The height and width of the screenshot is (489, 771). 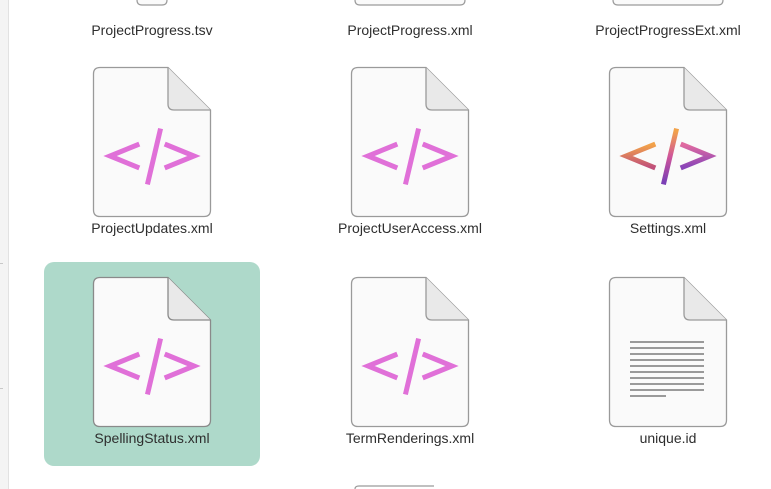 What do you see at coordinates (410, 30) in the screenshot?
I see `file-name: ProjectProgress.xml` at bounding box center [410, 30].